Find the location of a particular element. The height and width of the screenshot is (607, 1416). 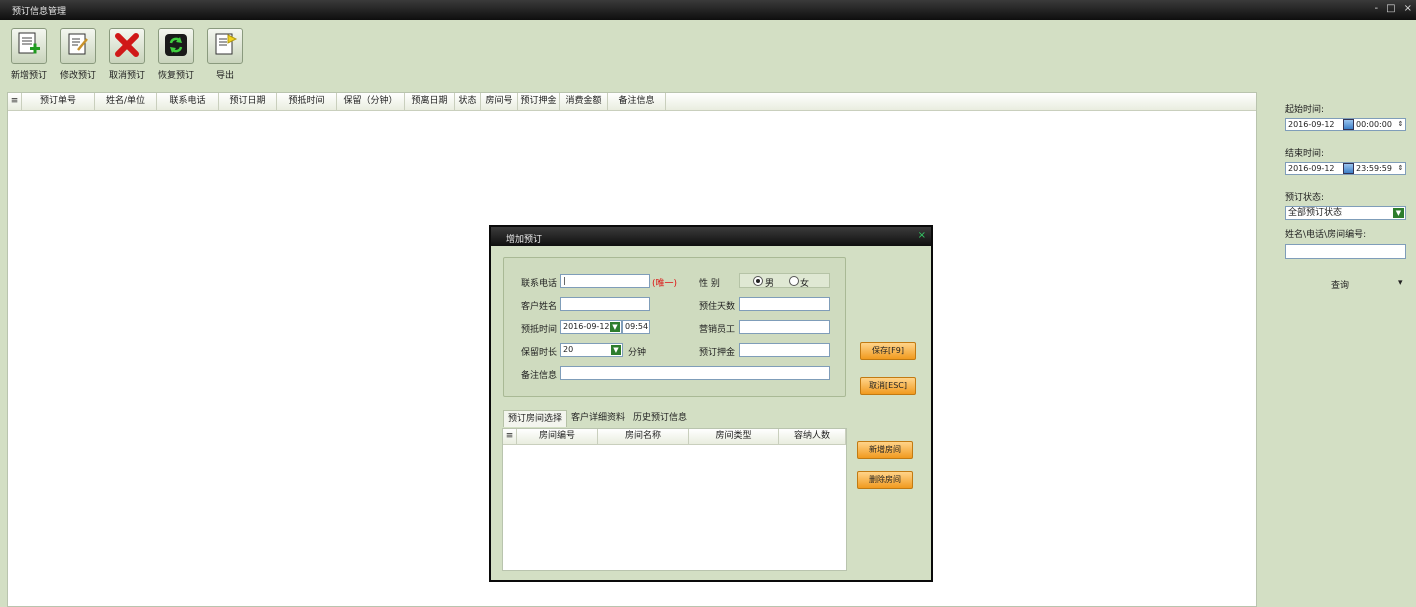

radio-male is located at coordinates (758, 281).